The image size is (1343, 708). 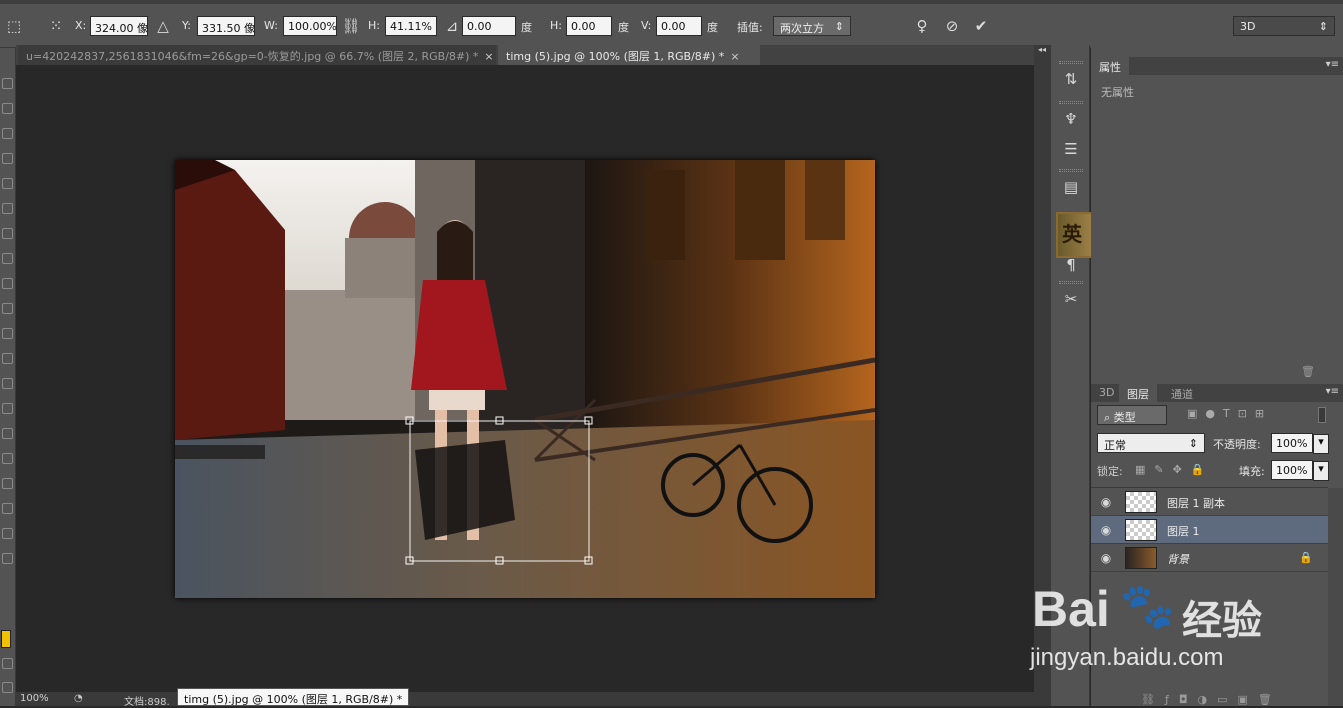 I want to click on tab-properties: 属性, so click(x=1110, y=66).